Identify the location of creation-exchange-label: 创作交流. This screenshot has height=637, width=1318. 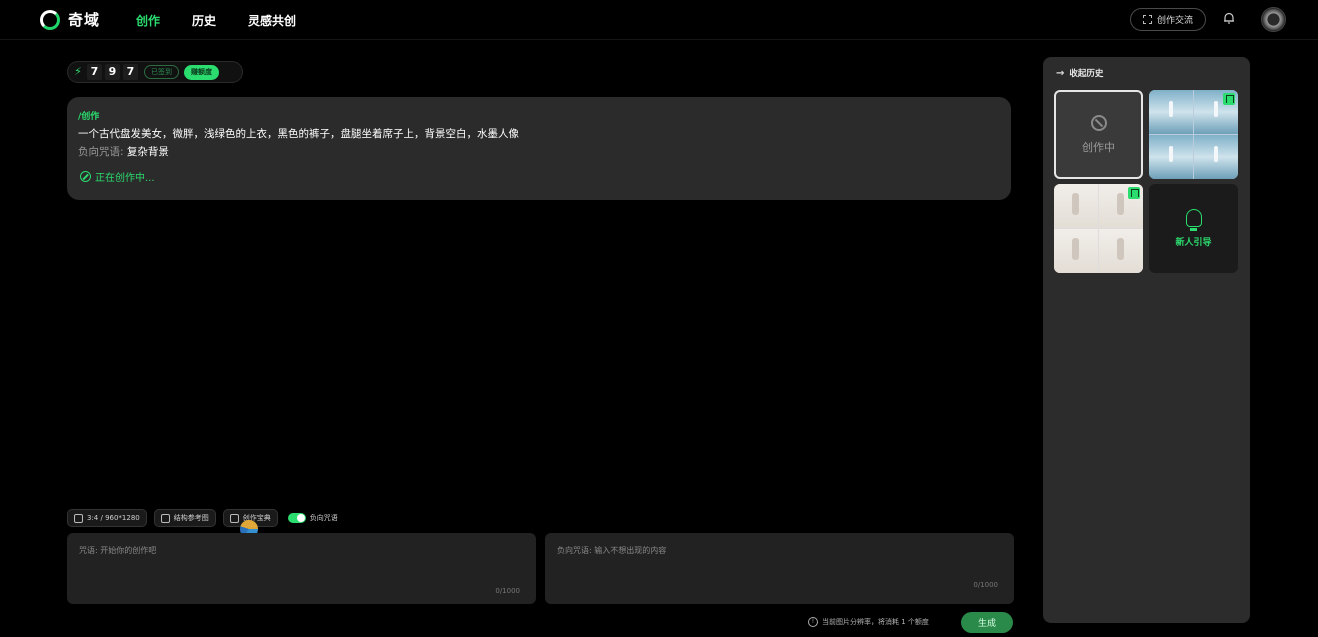
(1174, 21).